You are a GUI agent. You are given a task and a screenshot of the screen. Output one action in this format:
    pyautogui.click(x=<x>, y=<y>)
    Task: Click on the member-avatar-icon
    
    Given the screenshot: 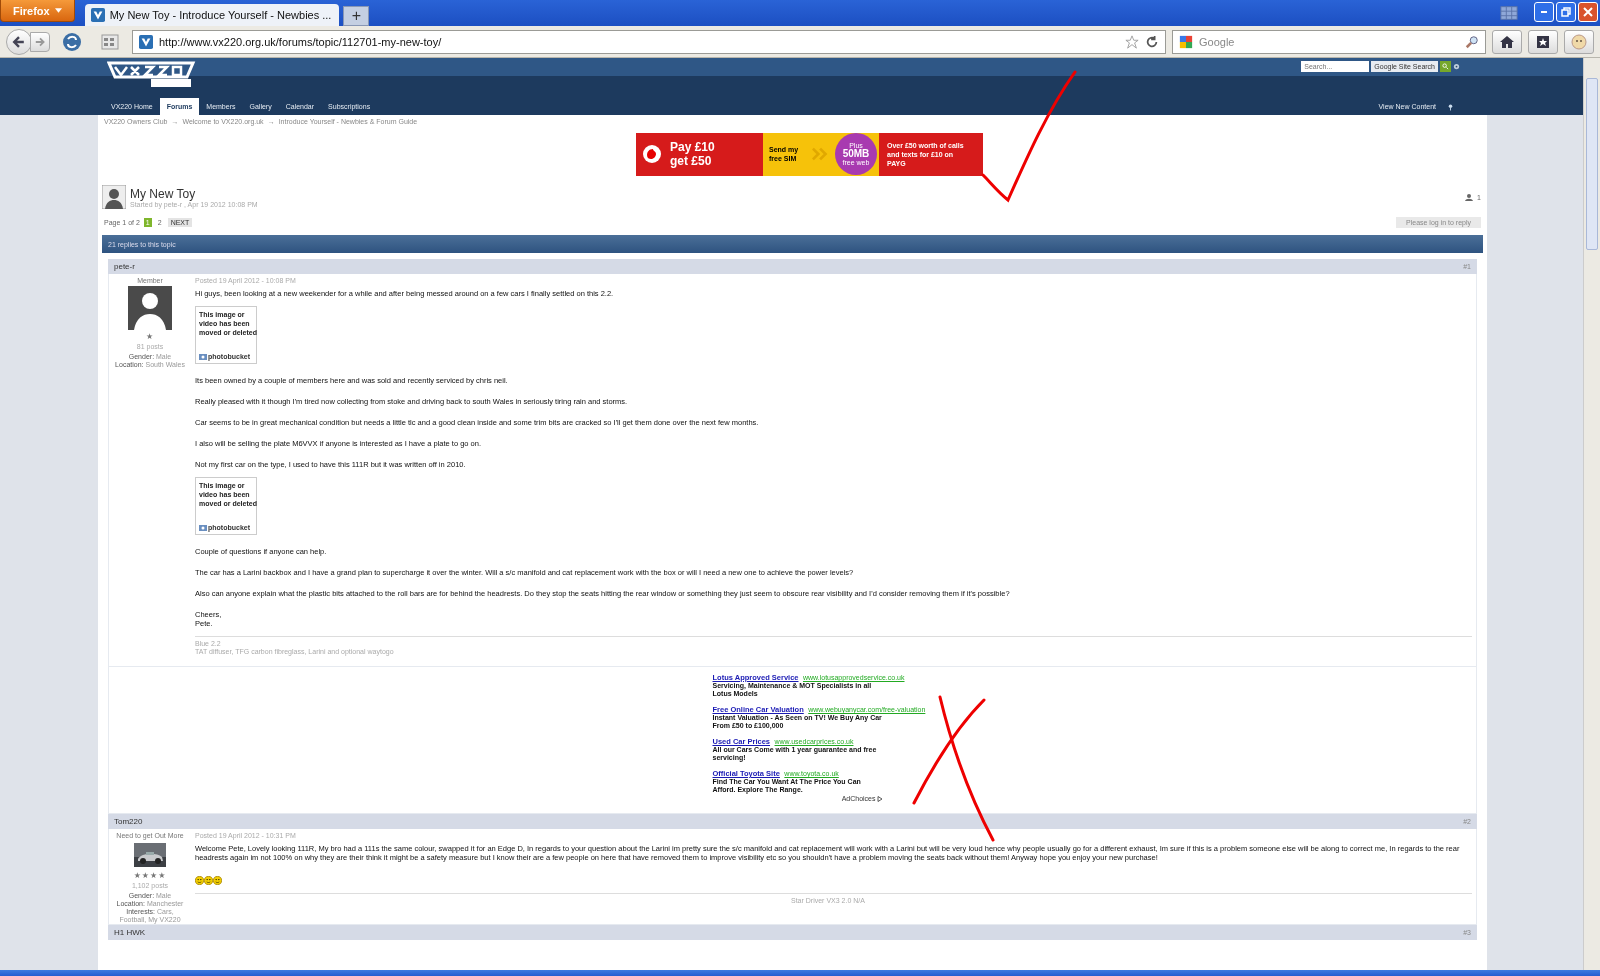 What is the action you would take?
    pyautogui.click(x=150, y=308)
    